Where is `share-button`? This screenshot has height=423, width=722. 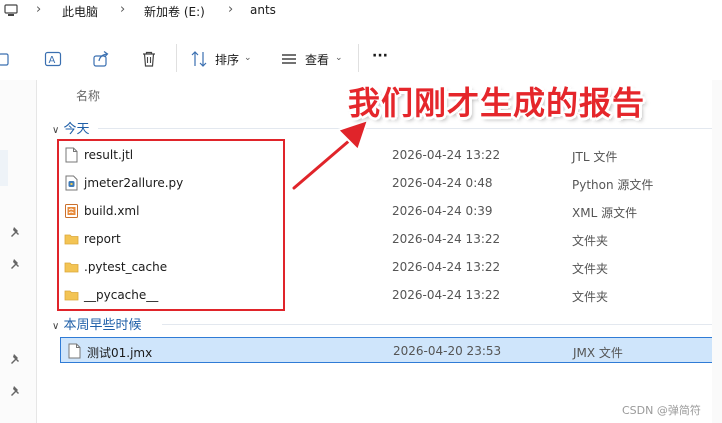
share-button is located at coordinates (101, 59).